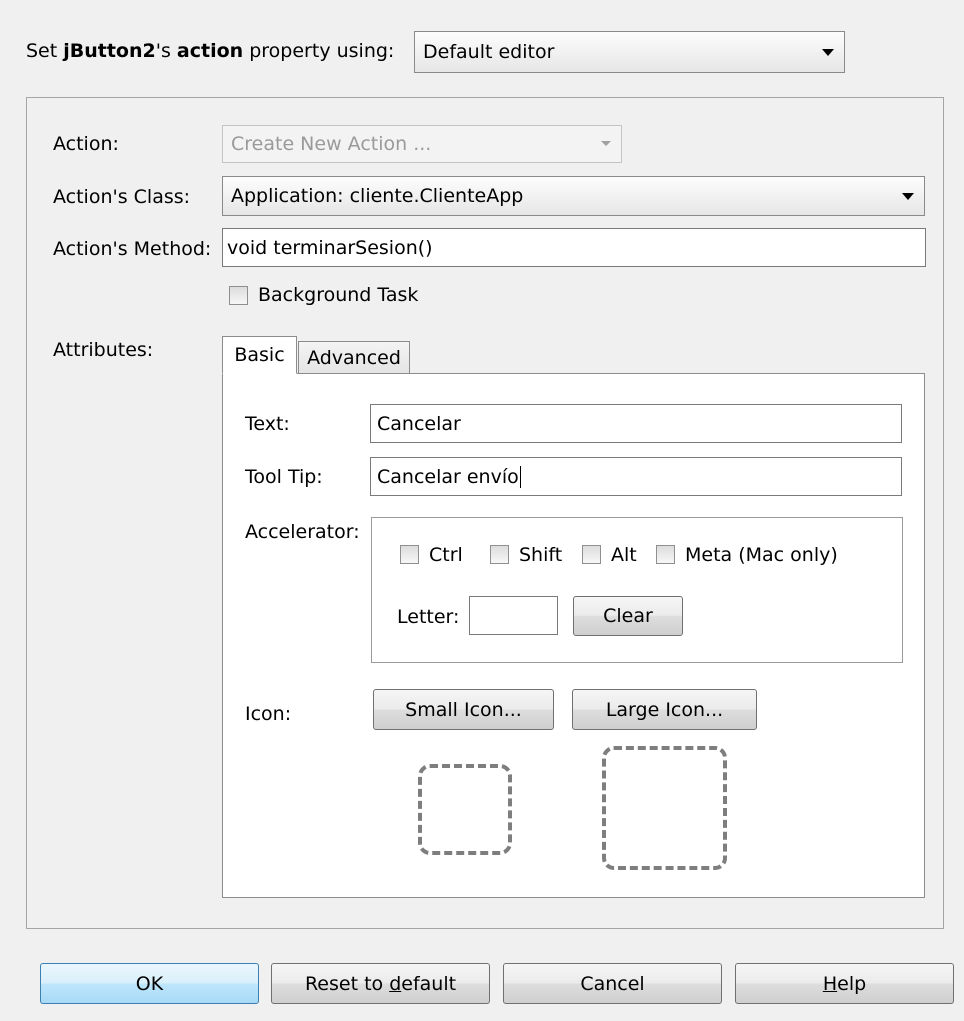  I want to click on icon-label: Icon:, so click(268, 714).